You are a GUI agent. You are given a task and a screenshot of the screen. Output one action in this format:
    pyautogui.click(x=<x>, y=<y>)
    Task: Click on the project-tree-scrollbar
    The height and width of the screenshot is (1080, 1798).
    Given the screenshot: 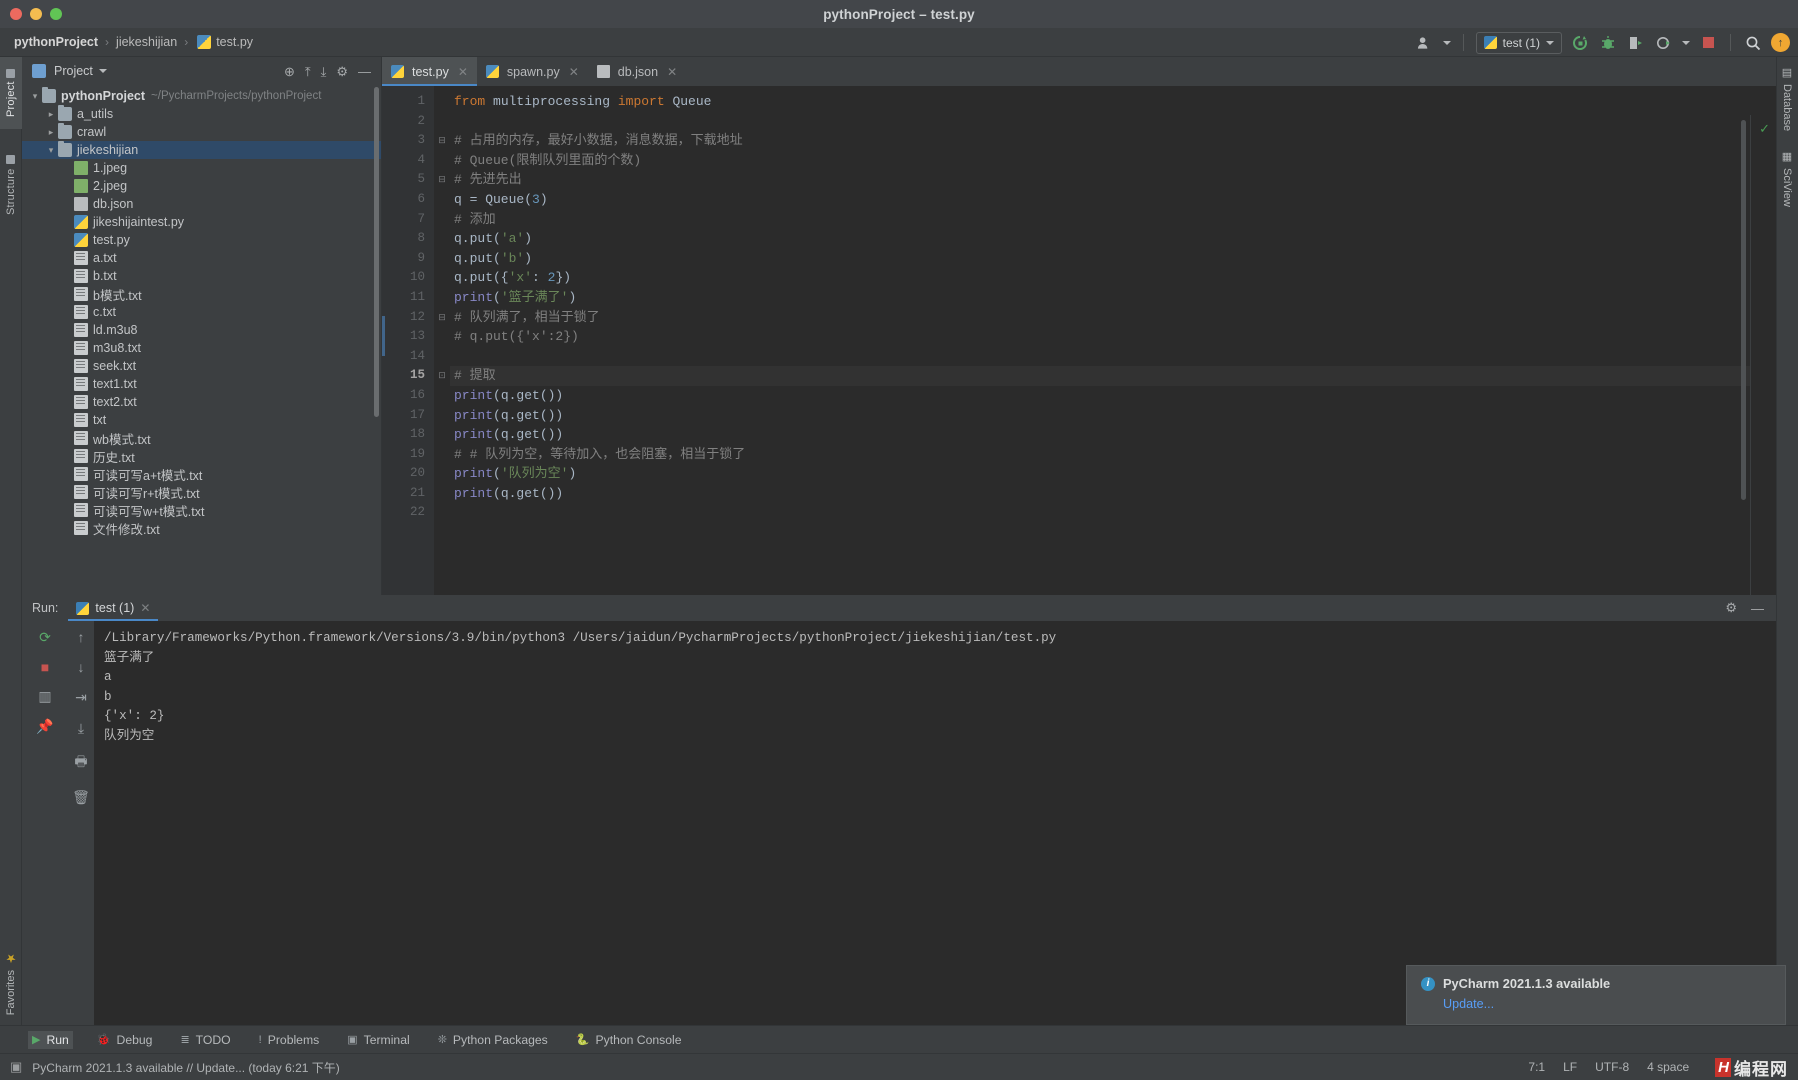 What is the action you would take?
    pyautogui.click(x=376, y=252)
    